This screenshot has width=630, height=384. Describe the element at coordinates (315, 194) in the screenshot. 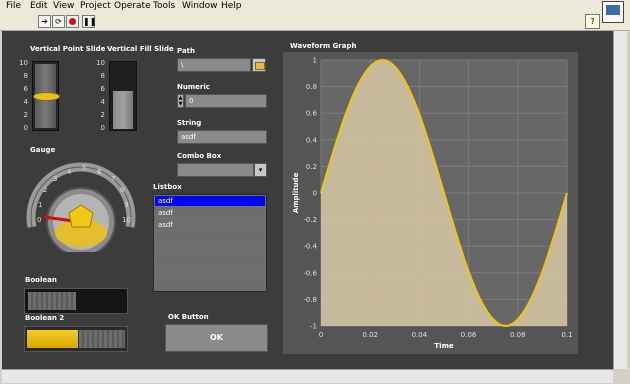

I see `y-tick-label: 0` at that location.